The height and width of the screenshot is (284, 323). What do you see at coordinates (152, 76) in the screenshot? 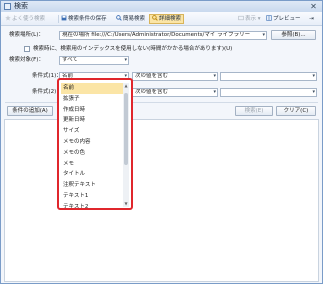
I see `condition1-operator-value: 次の値を含む` at bounding box center [152, 76].